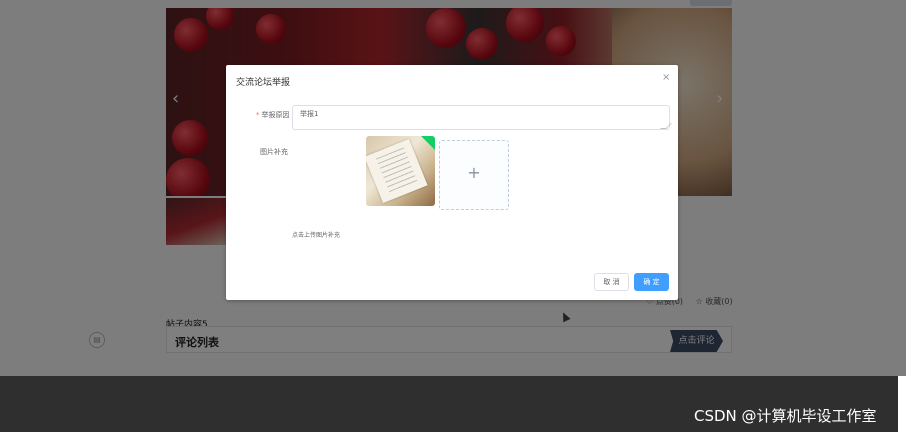  I want to click on close-icon: ×, so click(666, 77).